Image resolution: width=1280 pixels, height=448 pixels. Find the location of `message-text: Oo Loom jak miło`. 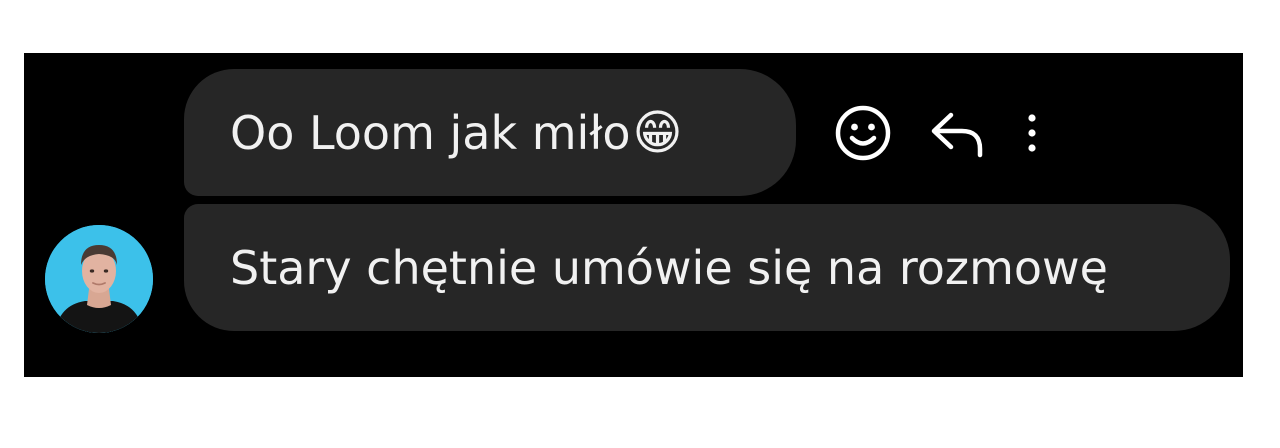

message-text: Oo Loom jak miło is located at coordinates (430, 132).